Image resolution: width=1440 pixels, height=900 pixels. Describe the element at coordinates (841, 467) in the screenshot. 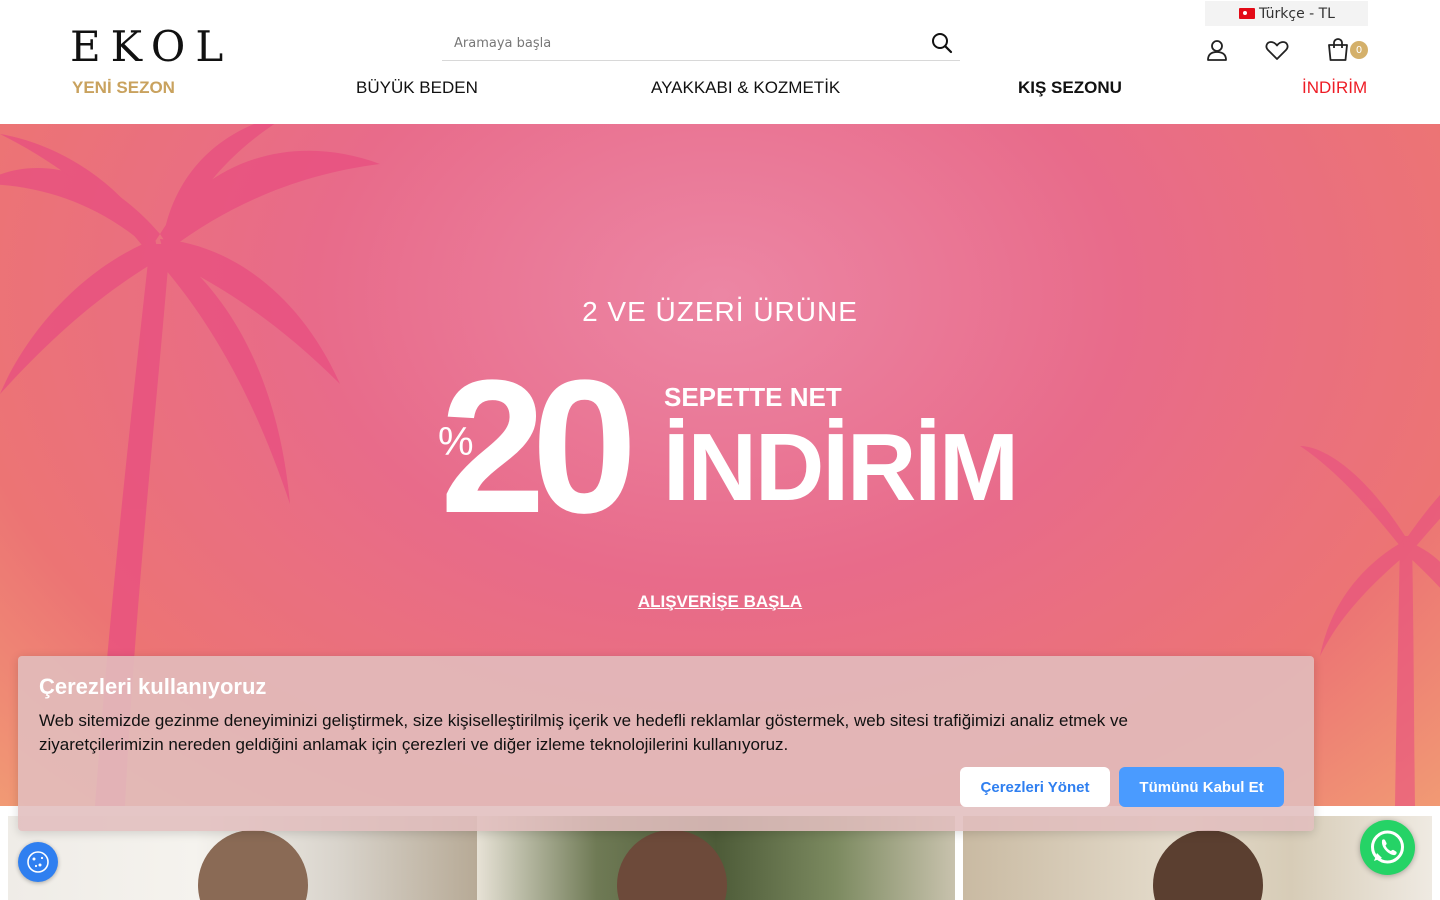

I see `hero-headline: İNDİRİM` at that location.